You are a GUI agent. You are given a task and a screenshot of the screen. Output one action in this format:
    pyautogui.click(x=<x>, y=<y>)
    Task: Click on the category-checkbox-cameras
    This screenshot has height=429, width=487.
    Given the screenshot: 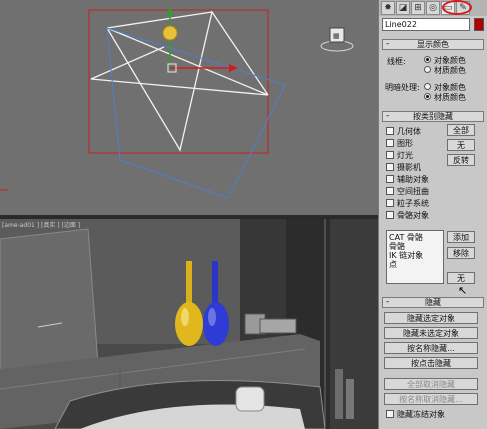 What is the action you would take?
    pyautogui.click(x=390, y=167)
    